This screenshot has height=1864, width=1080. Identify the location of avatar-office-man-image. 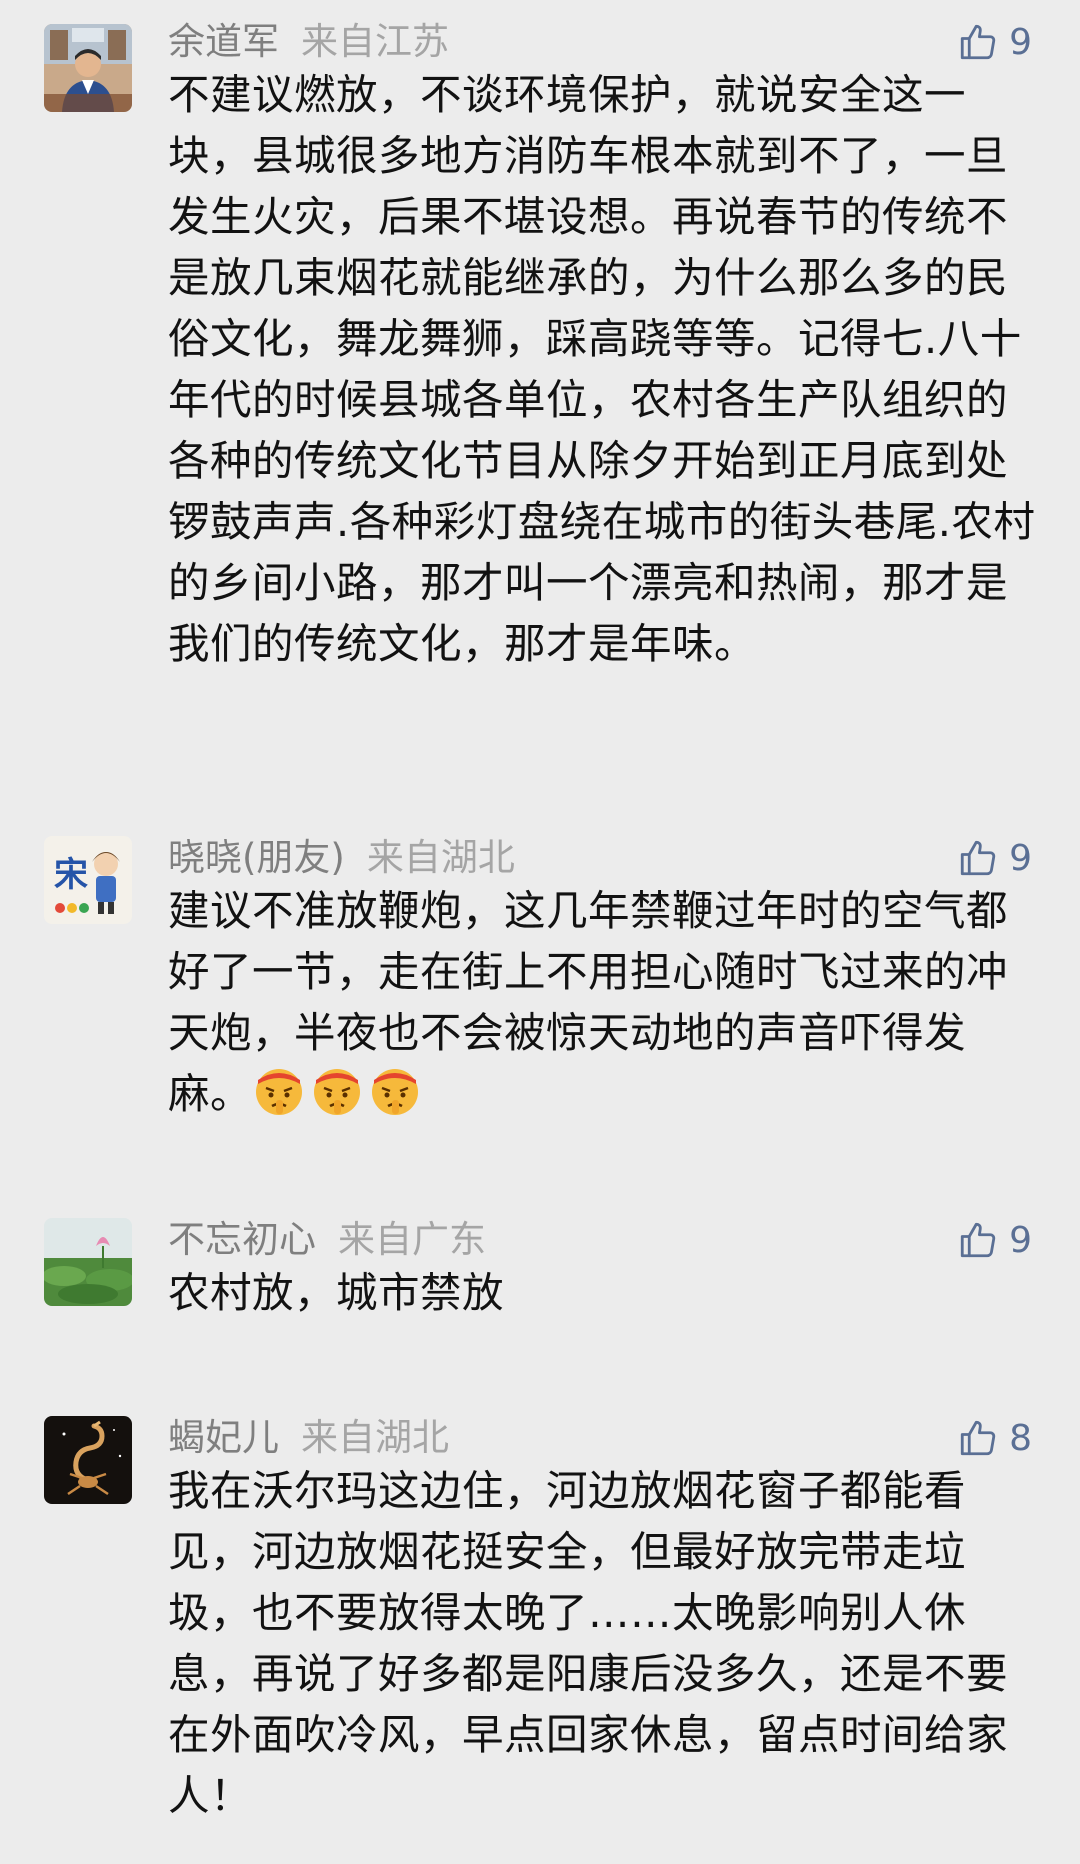
(88, 68).